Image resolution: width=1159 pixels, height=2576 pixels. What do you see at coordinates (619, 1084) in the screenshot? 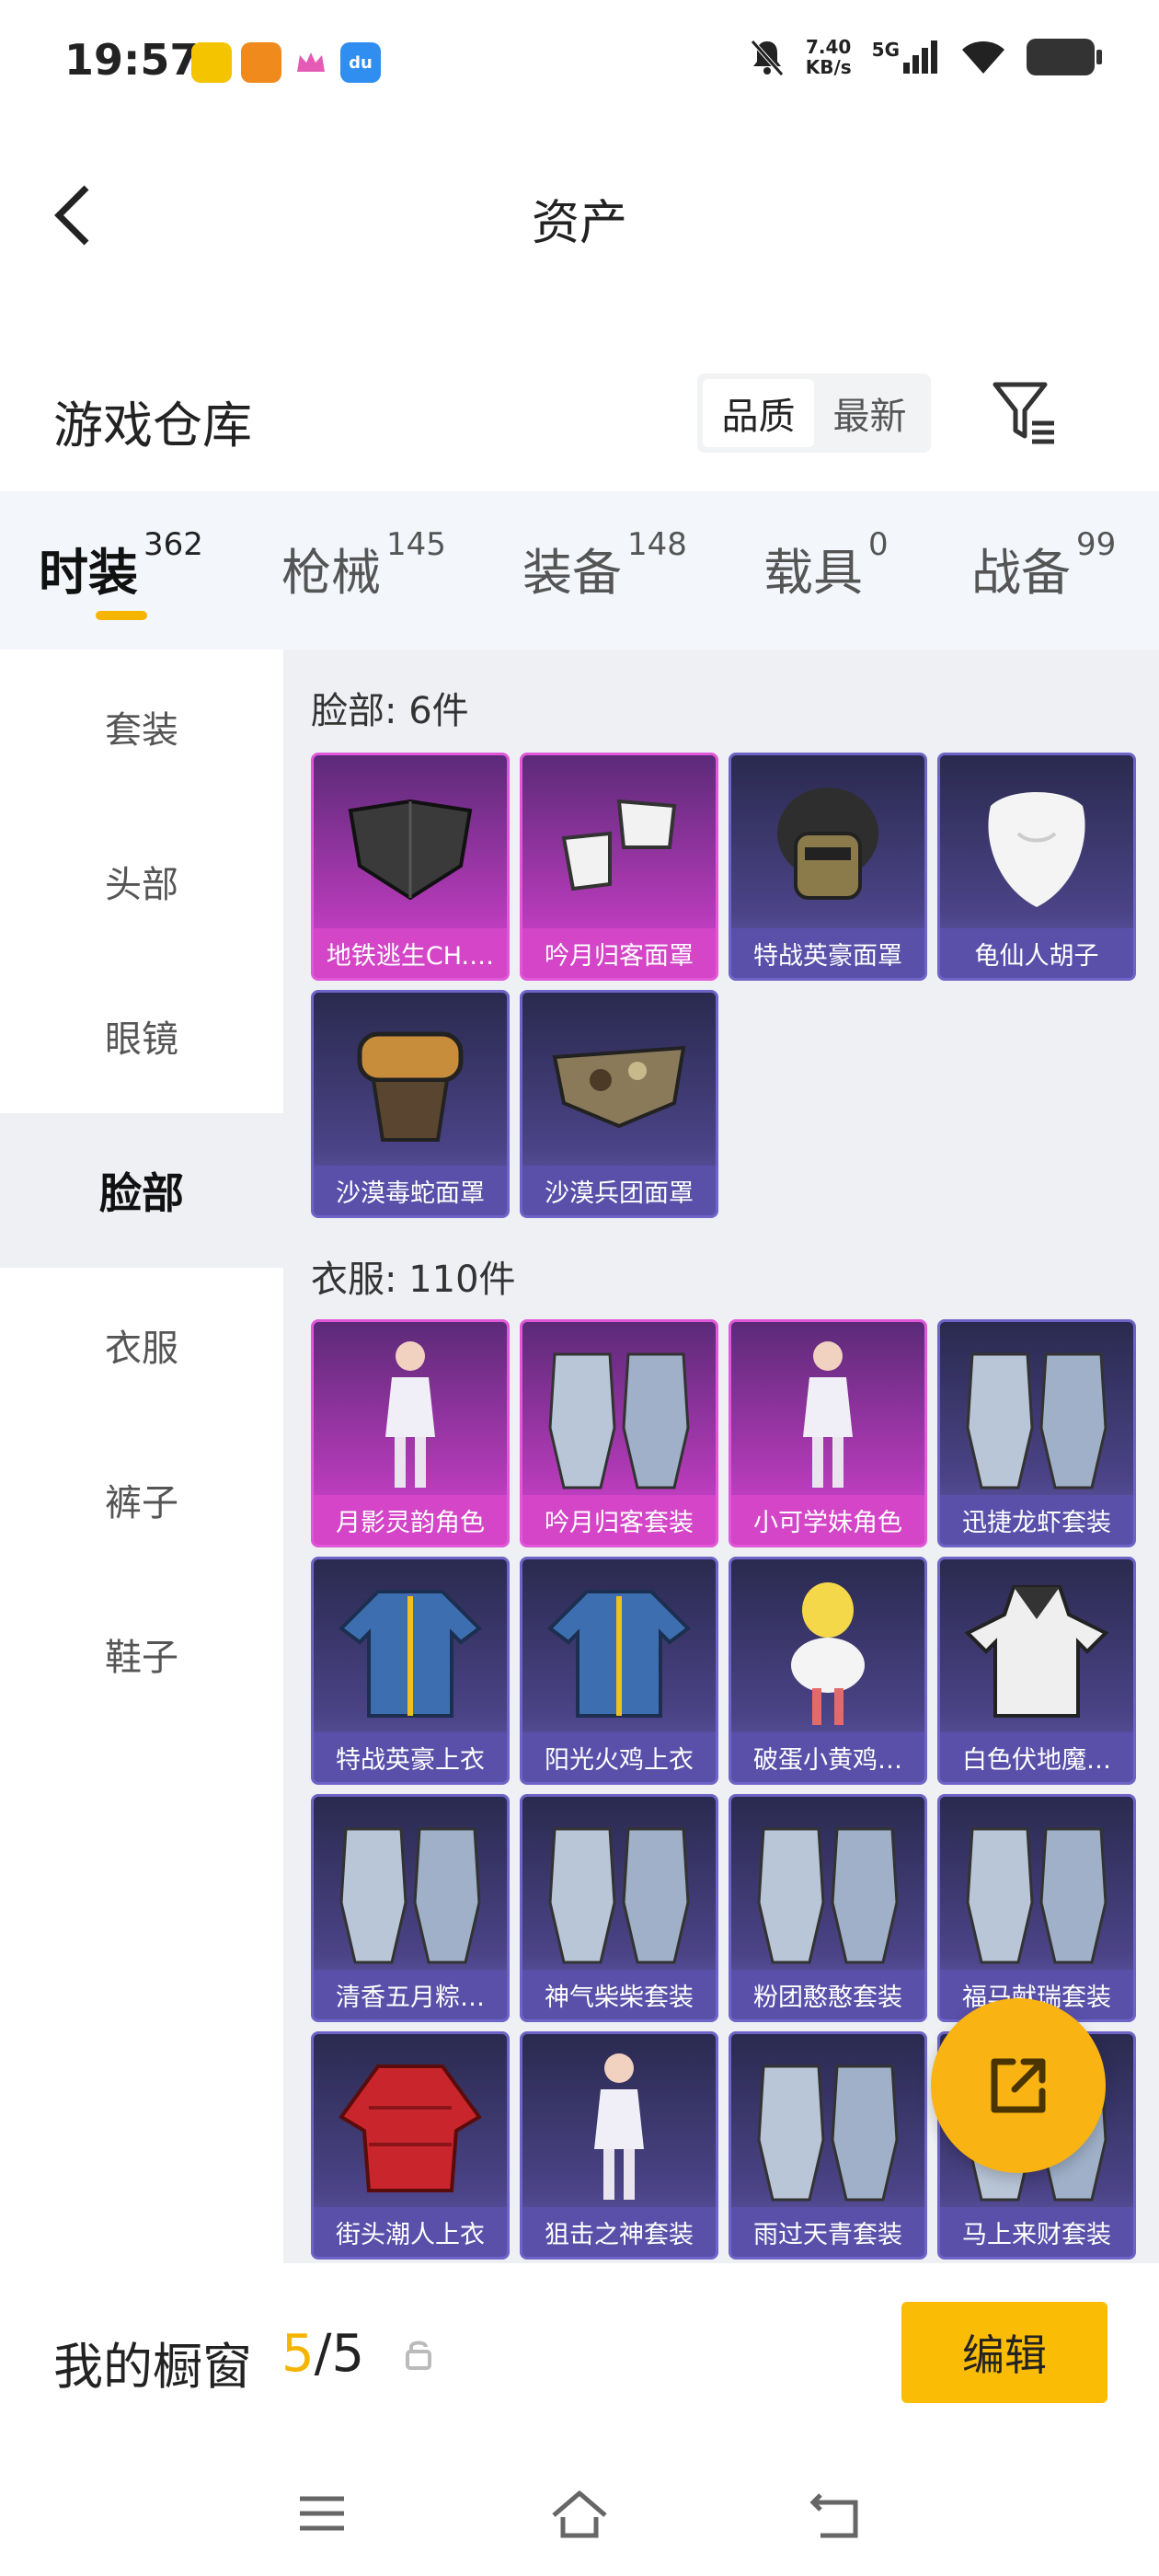
I see `camo-mask-icon` at bounding box center [619, 1084].